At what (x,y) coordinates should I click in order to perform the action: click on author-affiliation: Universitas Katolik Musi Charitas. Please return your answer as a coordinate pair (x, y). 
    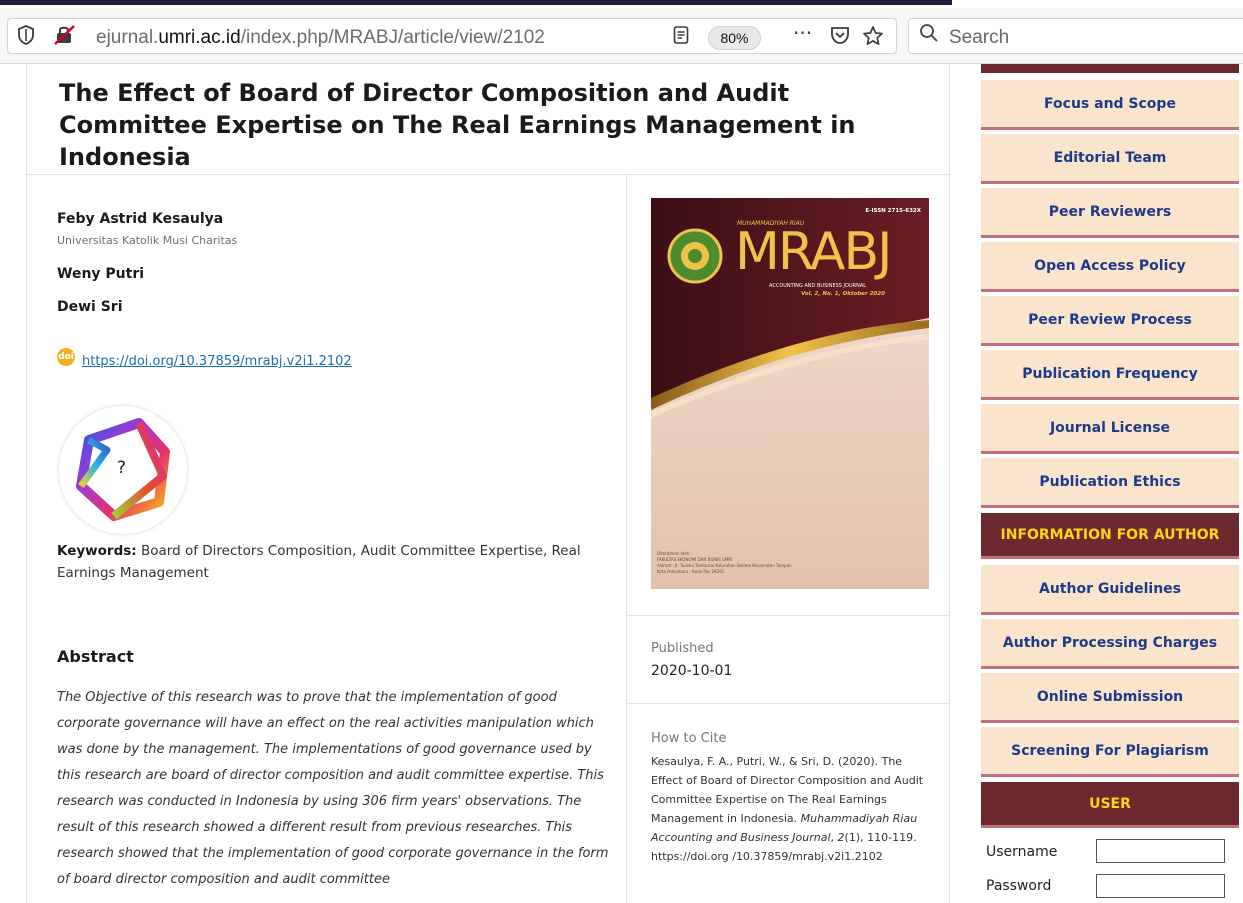
    Looking at the image, I should click on (147, 240).